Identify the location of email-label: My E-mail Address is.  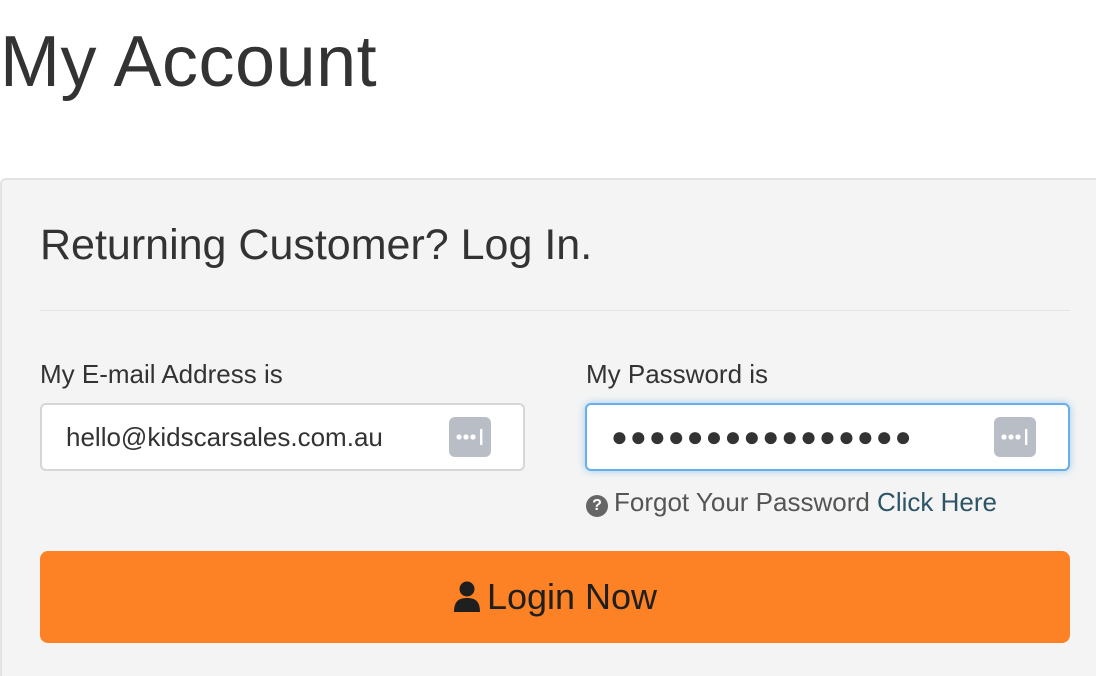
(161, 374).